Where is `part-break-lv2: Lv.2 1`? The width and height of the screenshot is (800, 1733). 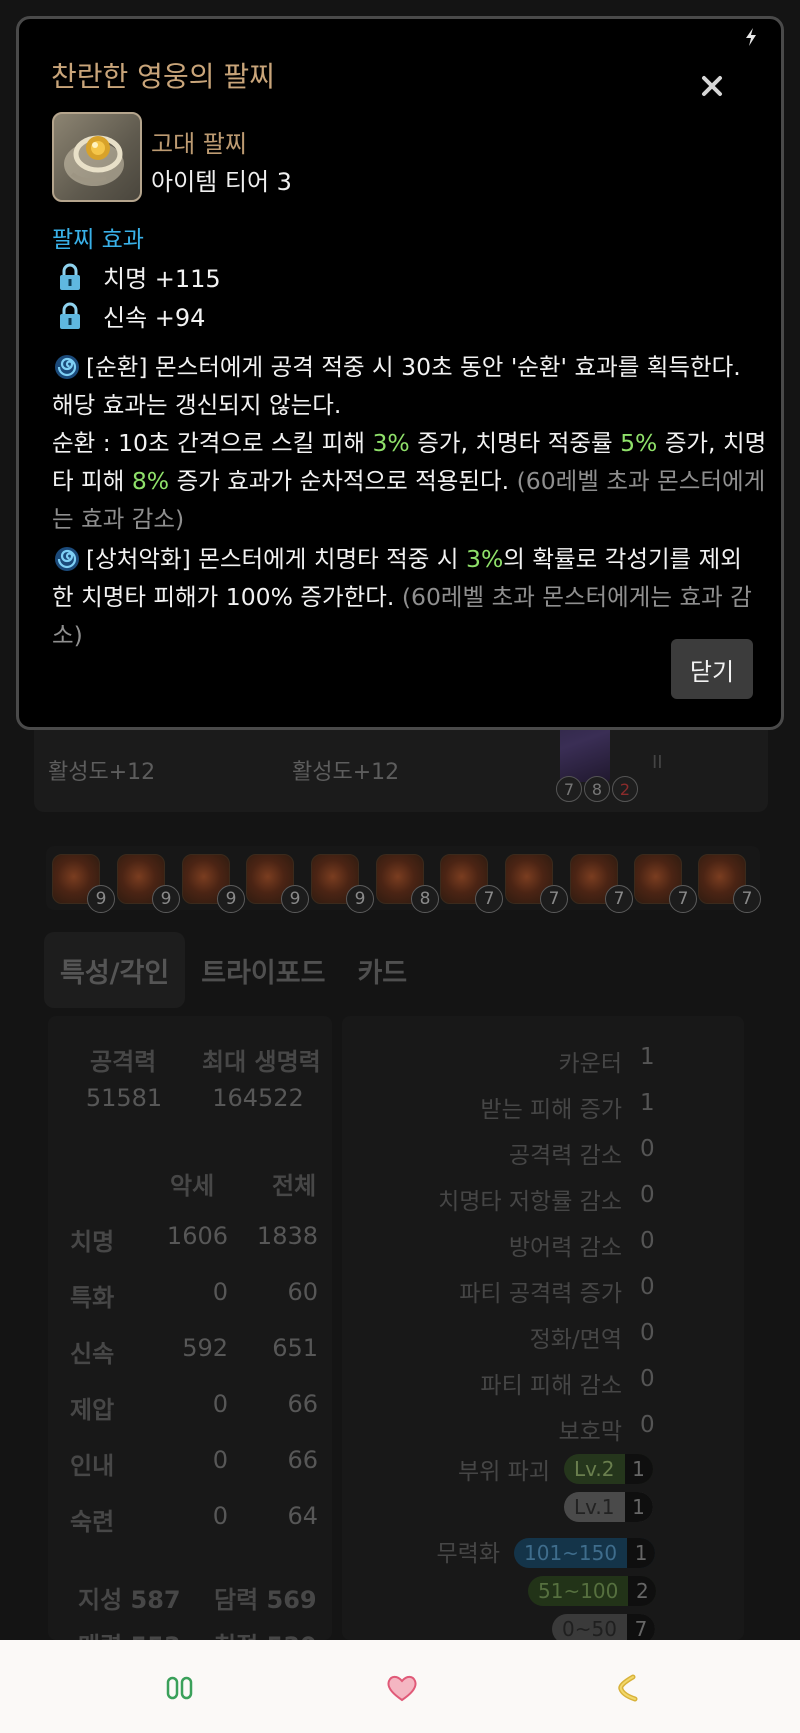
part-break-lv2: Lv.2 1 is located at coordinates (608, 1469).